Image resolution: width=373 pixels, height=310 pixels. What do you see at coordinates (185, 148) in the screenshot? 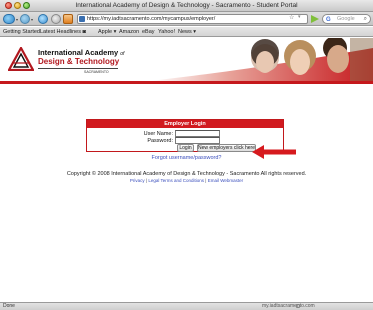
I see `login-button: Login` at bounding box center [185, 148].